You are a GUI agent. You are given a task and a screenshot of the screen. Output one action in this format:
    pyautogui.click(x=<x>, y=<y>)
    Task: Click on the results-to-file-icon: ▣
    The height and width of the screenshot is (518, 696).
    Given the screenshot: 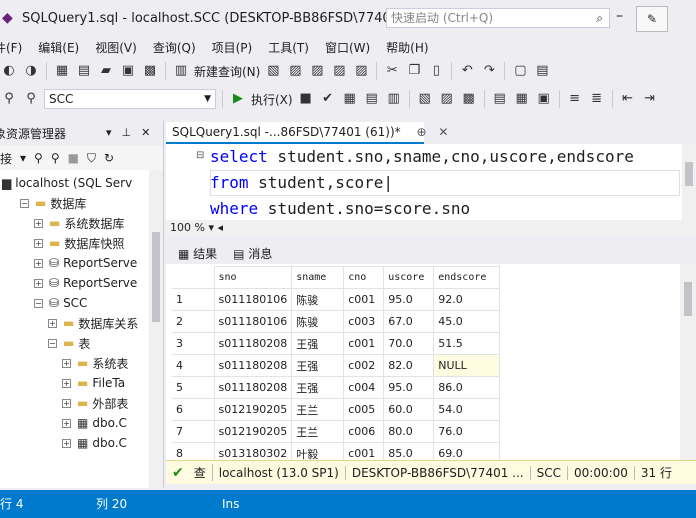 What is the action you would take?
    pyautogui.click(x=544, y=99)
    